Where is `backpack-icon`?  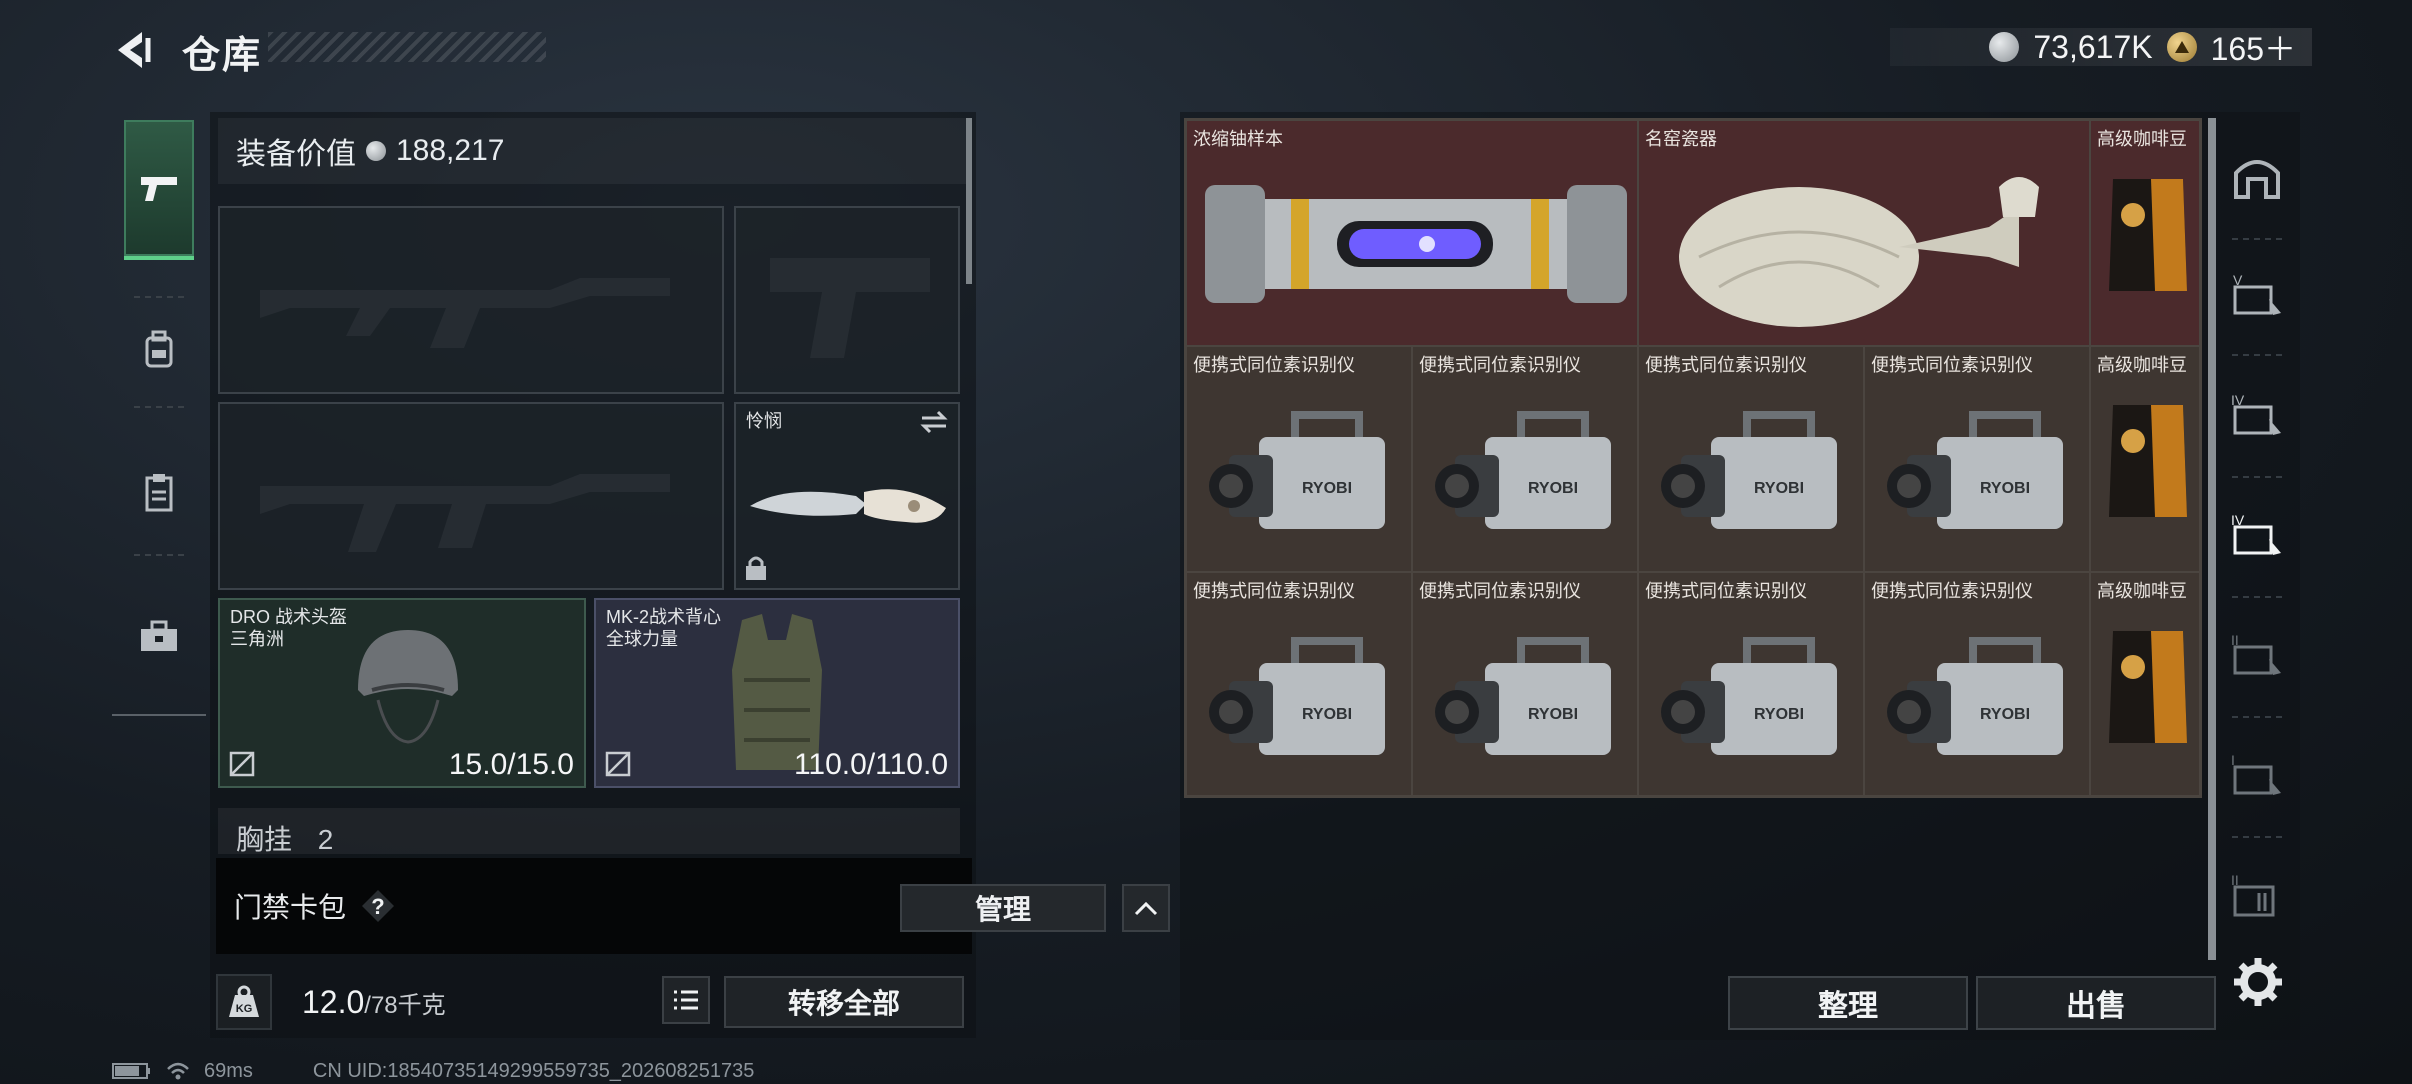 backpack-icon is located at coordinates (159, 349).